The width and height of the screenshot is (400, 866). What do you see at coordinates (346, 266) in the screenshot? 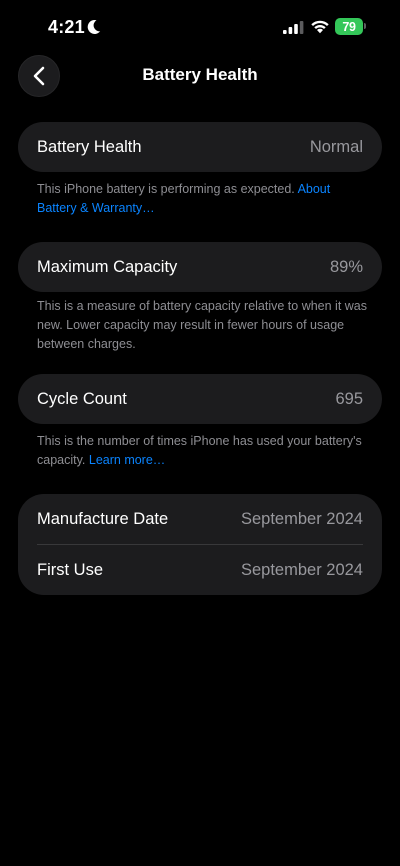
I see `maximum-capacity-value: 89%` at bounding box center [346, 266].